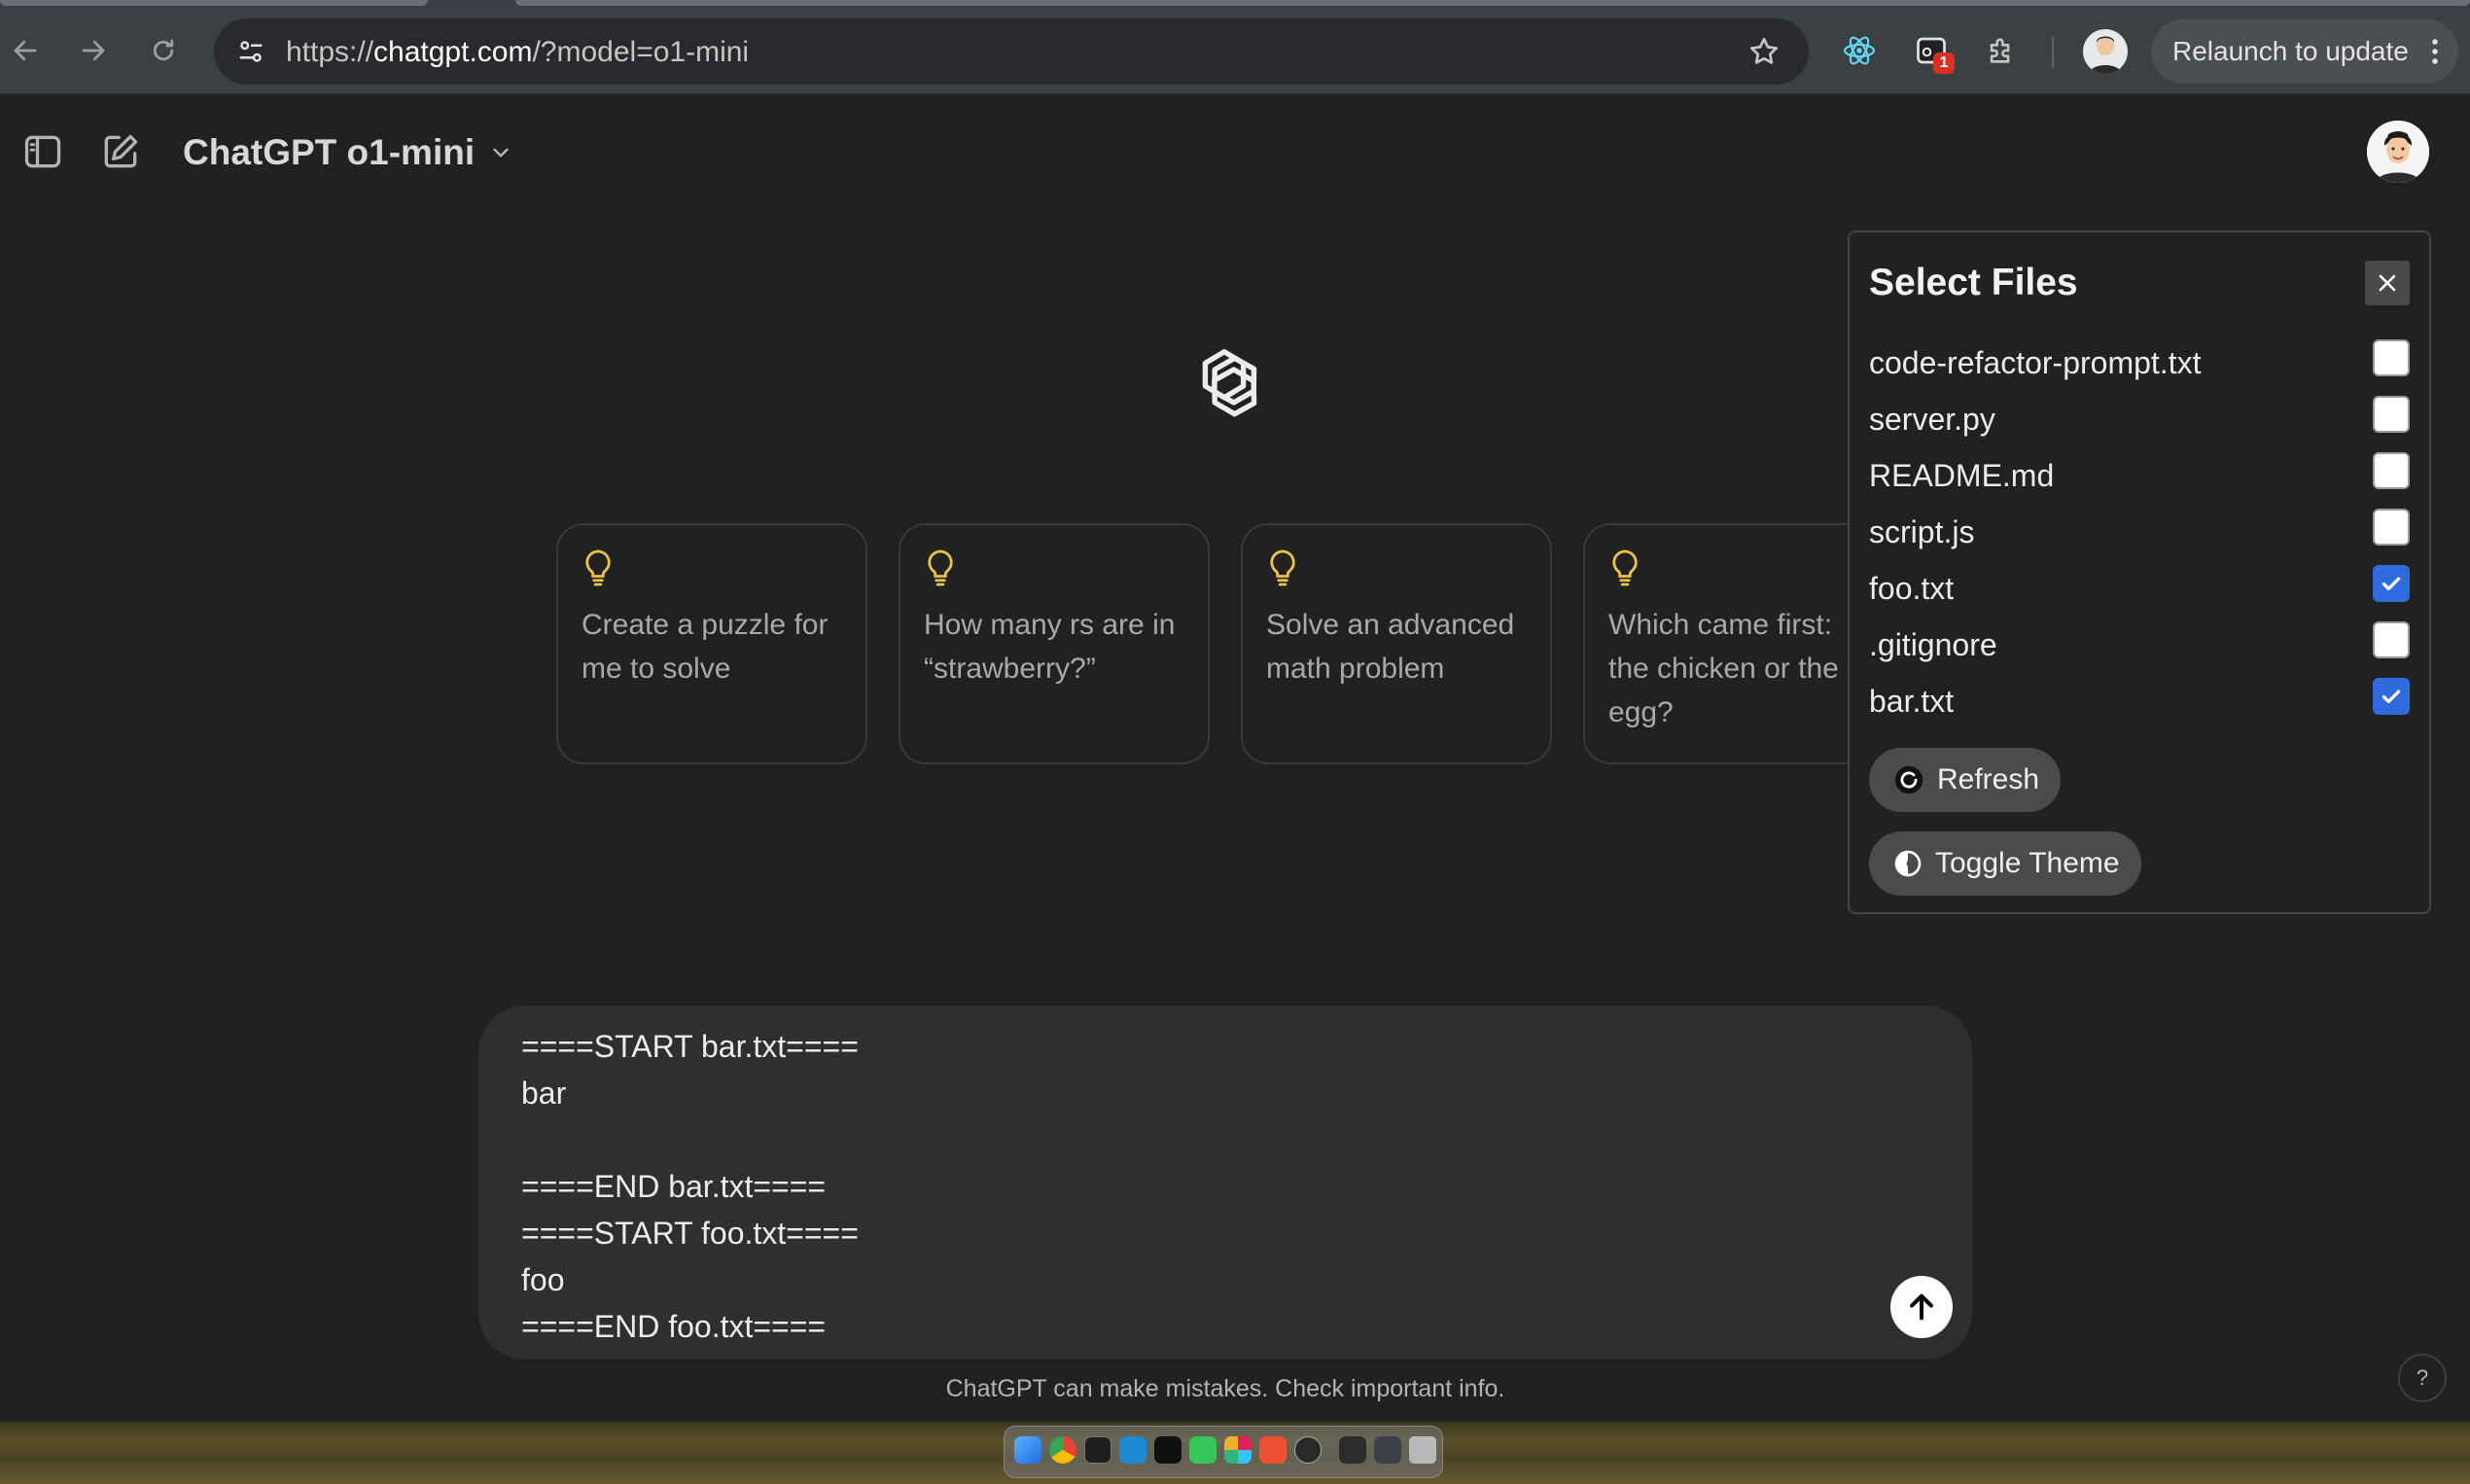  Describe the element at coordinates (1933, 645) in the screenshot. I see `file-name: .gitignore` at that location.